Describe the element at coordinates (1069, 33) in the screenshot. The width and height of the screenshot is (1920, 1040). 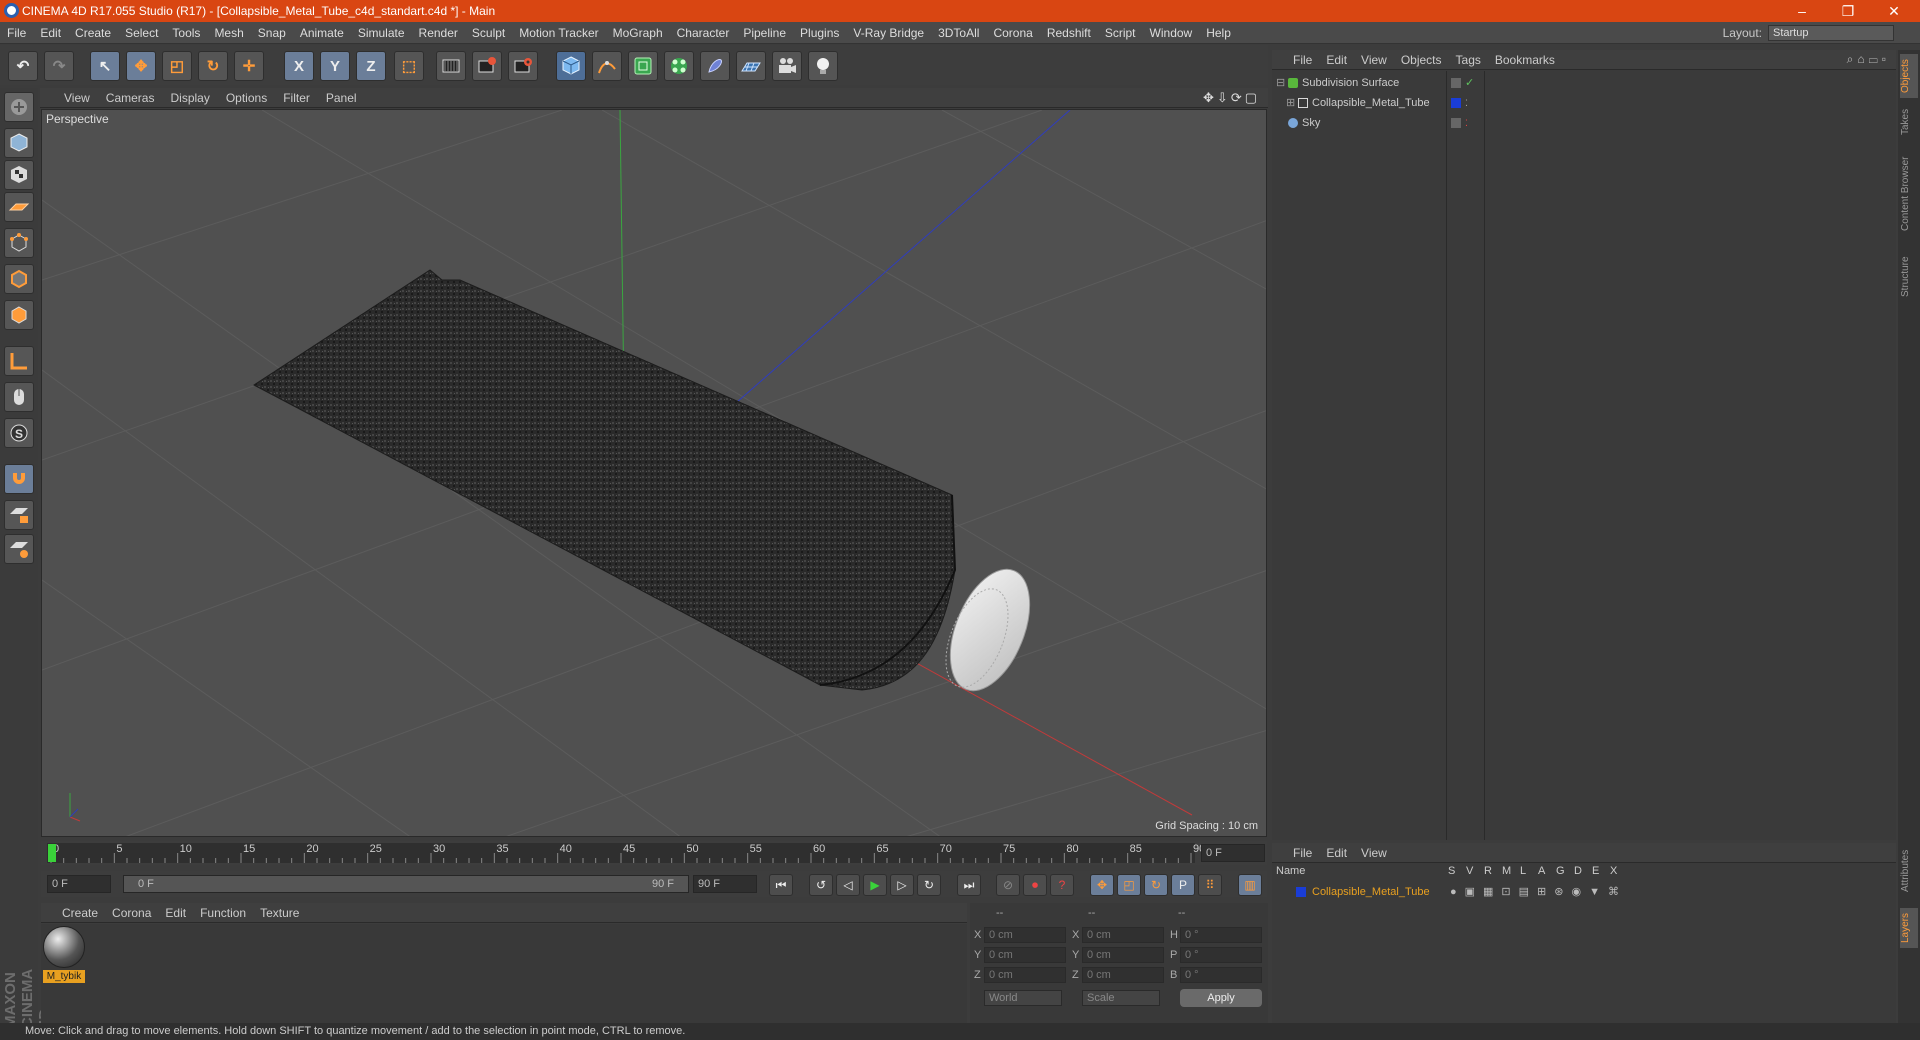
I see `menu-redshift: Redshift` at that location.